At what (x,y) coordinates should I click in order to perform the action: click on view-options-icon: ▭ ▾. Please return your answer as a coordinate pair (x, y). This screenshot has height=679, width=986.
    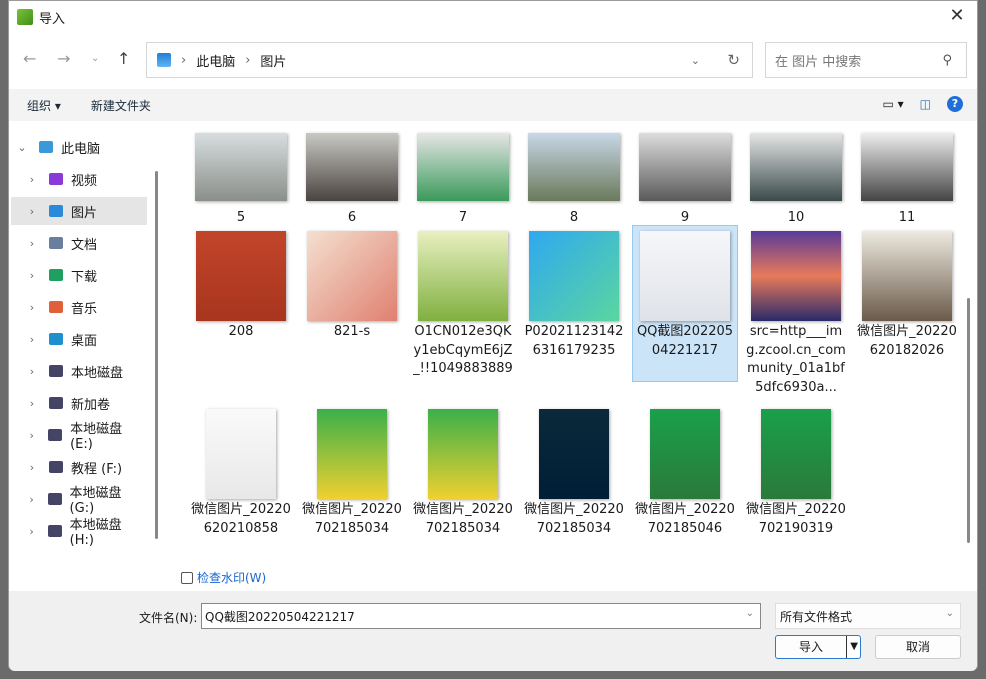
    Looking at the image, I should click on (892, 104).